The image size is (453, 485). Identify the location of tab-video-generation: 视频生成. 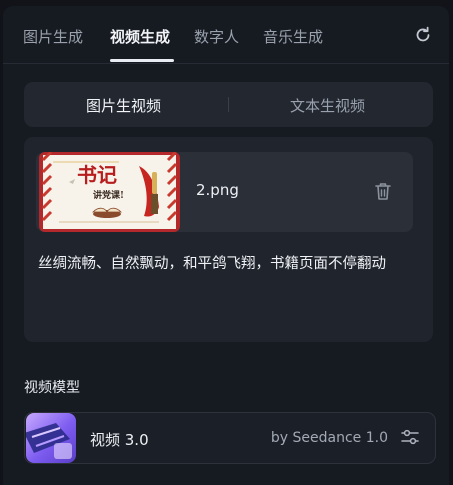
(140, 36).